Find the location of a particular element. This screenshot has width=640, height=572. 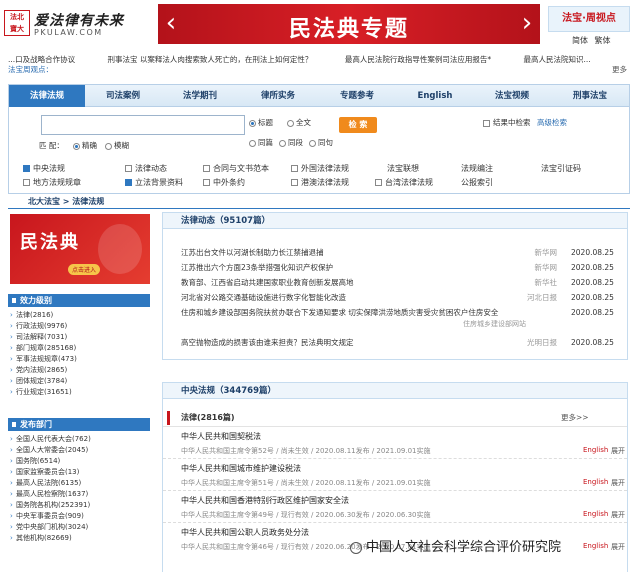

tab-practice: 律所实务 is located at coordinates (278, 96).